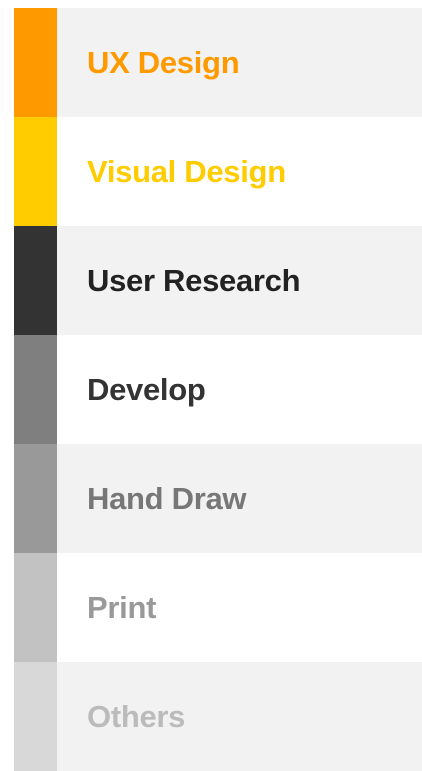 The width and height of the screenshot is (422, 771). I want to click on nav-item-ux-design: UX Design, so click(218, 62).